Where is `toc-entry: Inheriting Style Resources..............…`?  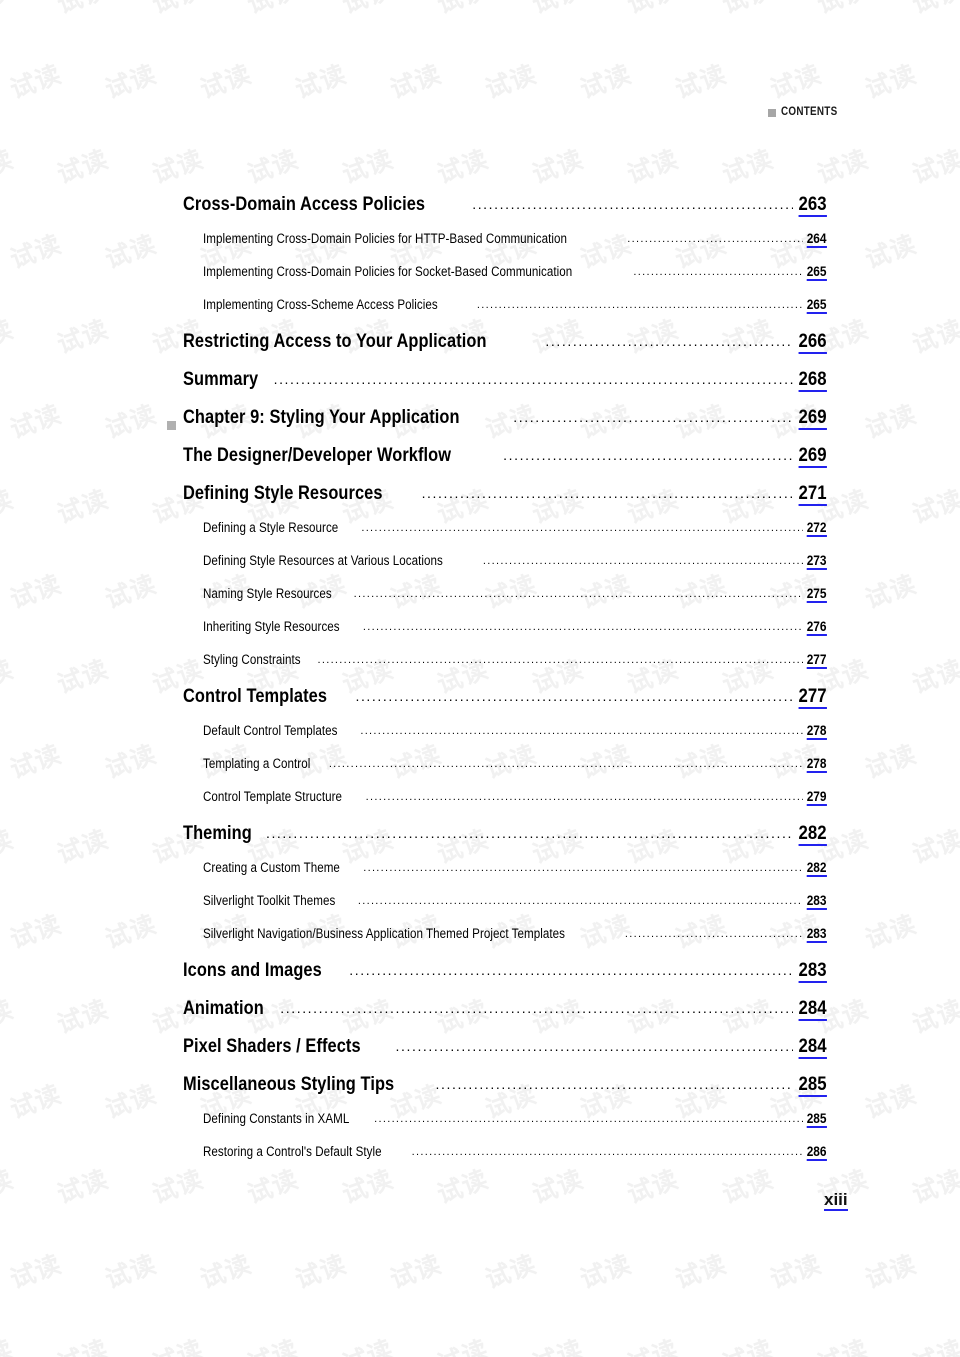
toc-entry: Inheriting Style Resources..............… is located at coordinates (497, 635).